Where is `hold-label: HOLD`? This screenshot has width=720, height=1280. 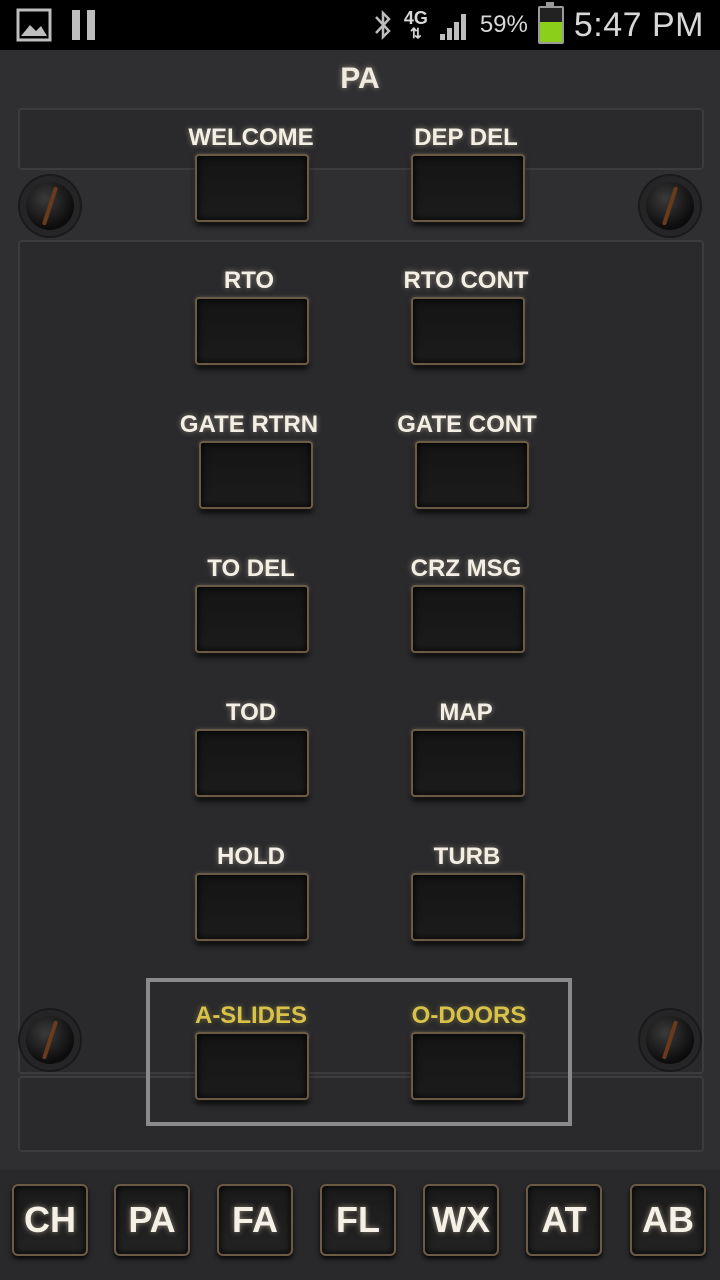 hold-label: HOLD is located at coordinates (251, 856).